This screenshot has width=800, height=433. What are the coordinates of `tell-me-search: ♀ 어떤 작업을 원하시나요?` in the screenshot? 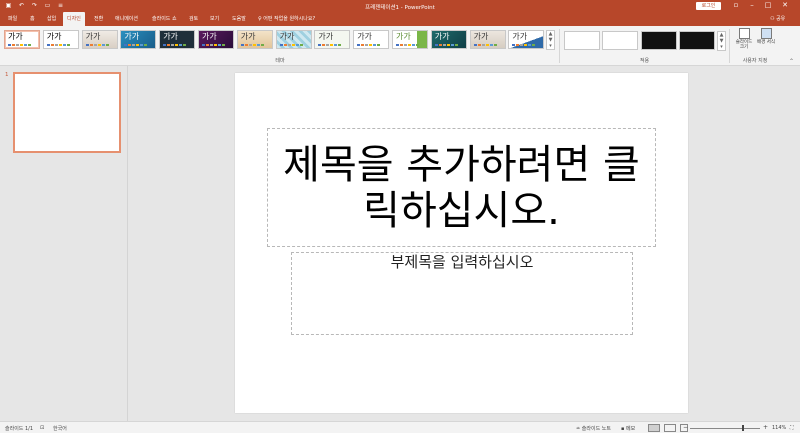 It's located at (286, 19).